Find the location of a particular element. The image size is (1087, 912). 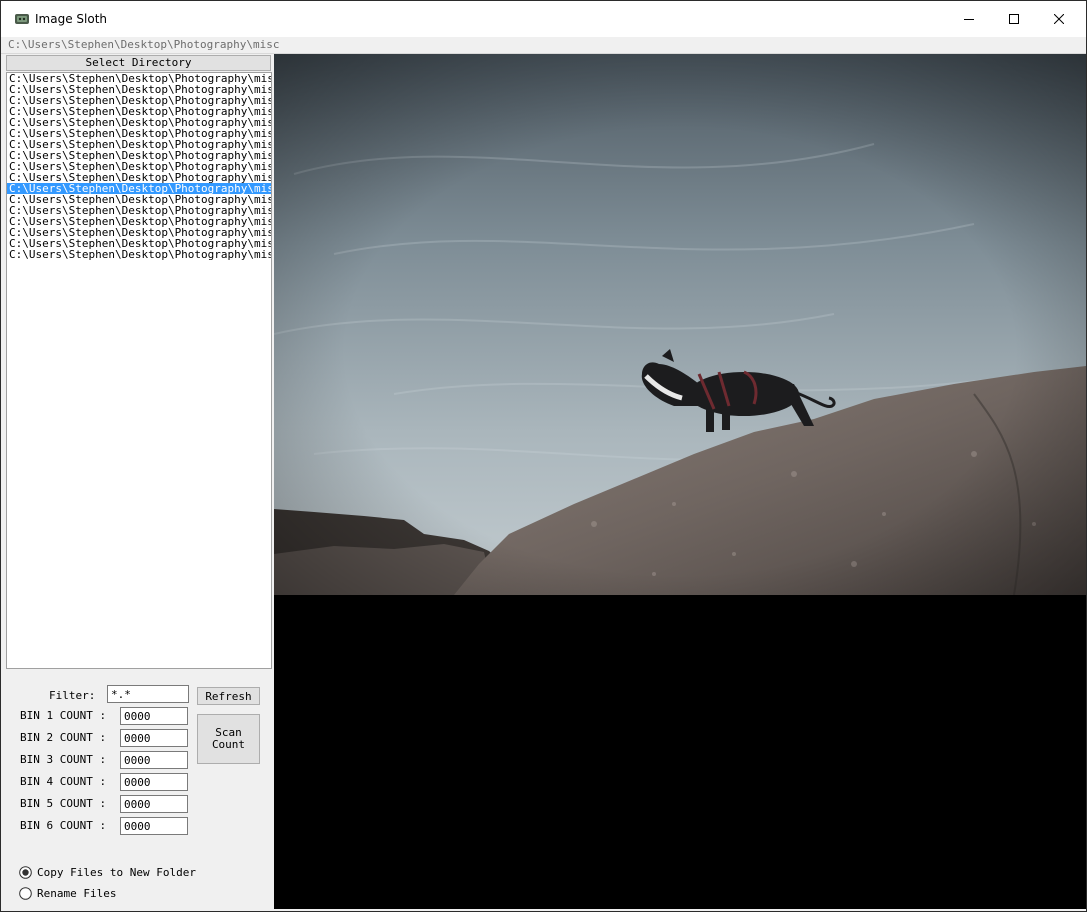

bin-4-label: BIN 4 COUNT : is located at coordinates (63, 781).